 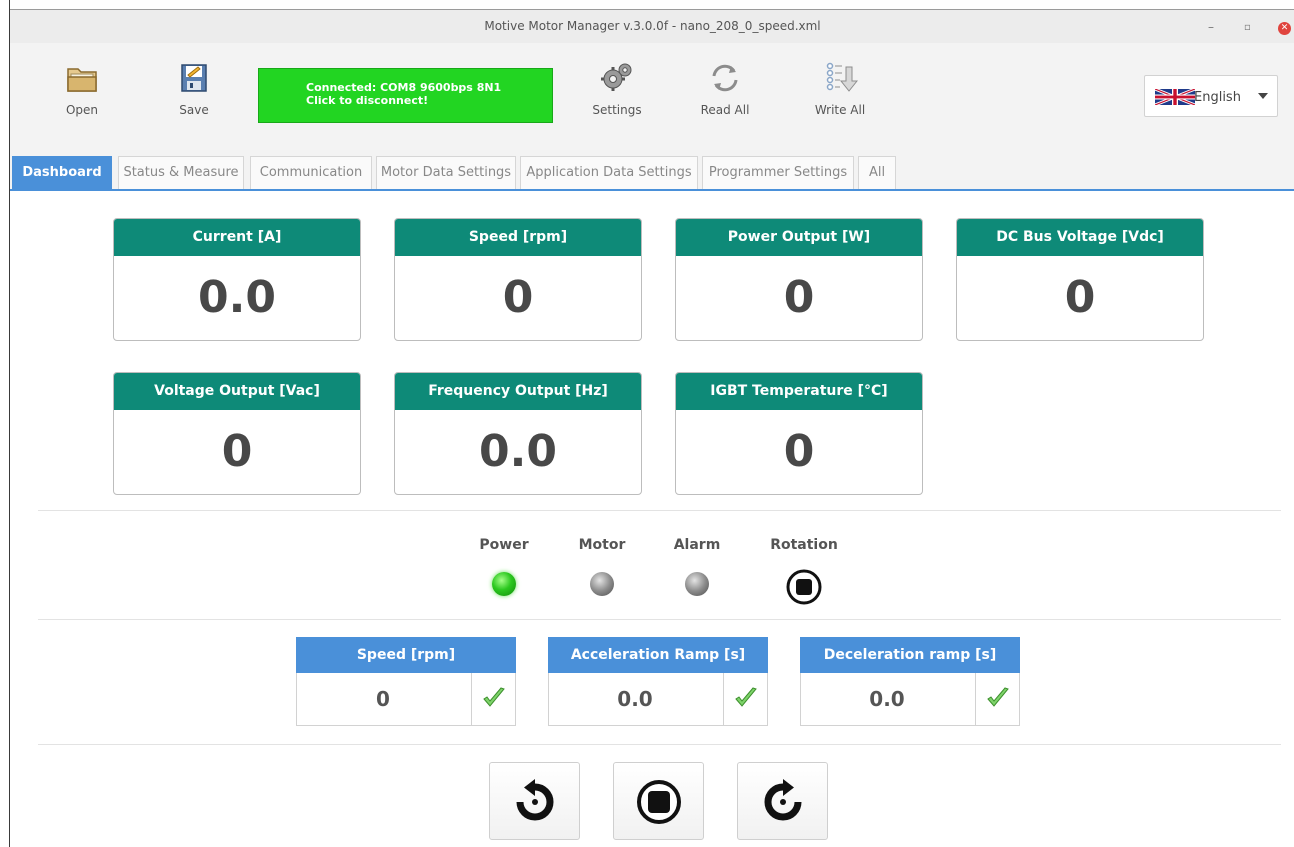 I want to click on save-button: Save, so click(x=194, y=89).